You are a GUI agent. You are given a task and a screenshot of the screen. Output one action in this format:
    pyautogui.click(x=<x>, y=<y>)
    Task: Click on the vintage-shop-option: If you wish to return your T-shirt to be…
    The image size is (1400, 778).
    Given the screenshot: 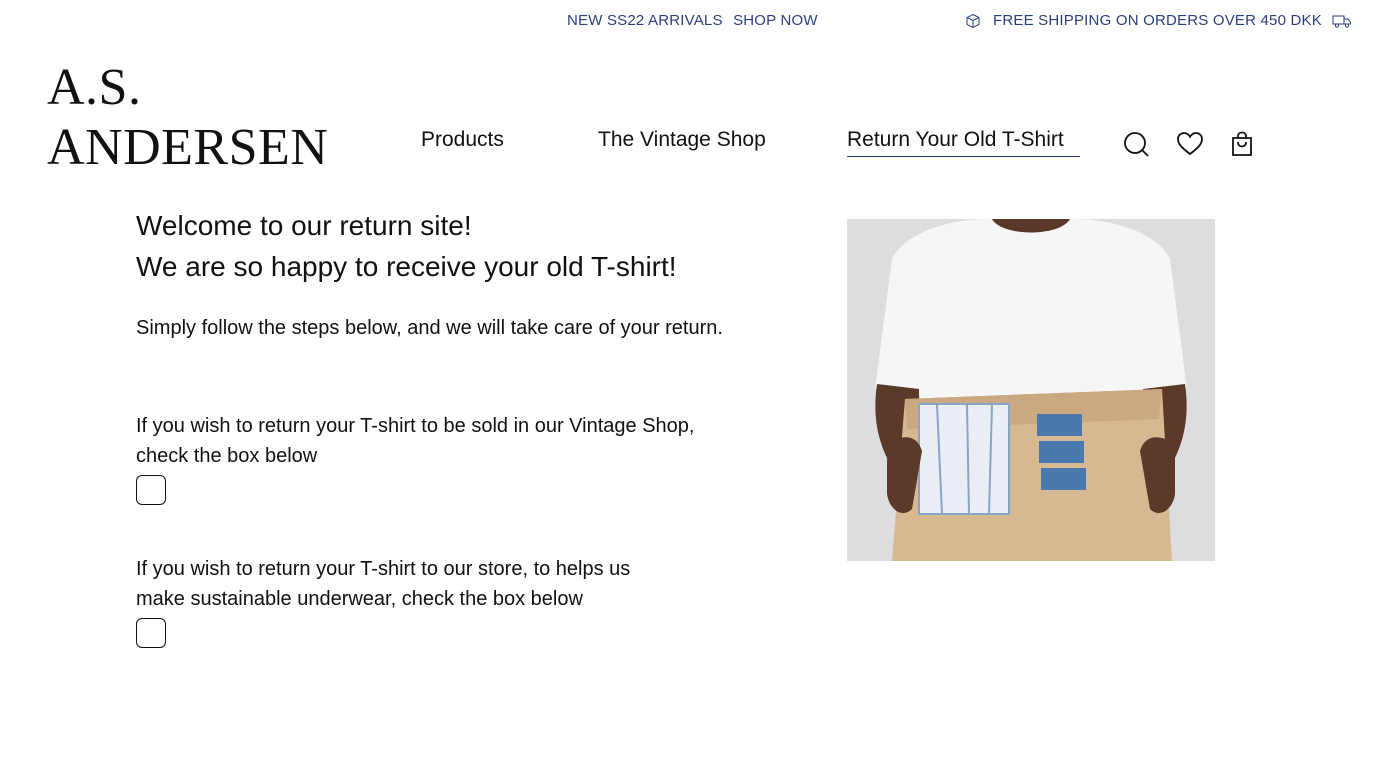 What is the action you would take?
    pyautogui.click(x=466, y=458)
    